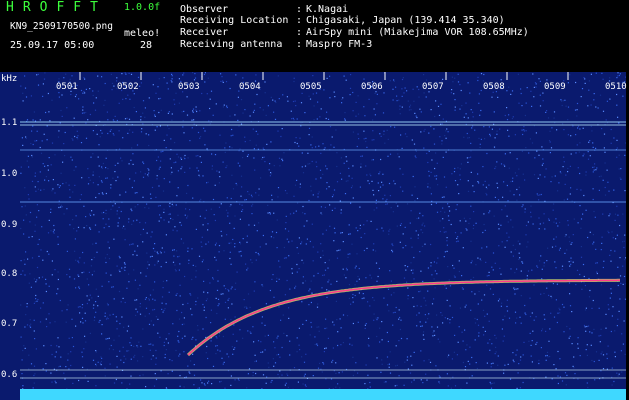 The image size is (629, 400). I want to click on datetime-label: 25.09.17 05:00, so click(52, 45).